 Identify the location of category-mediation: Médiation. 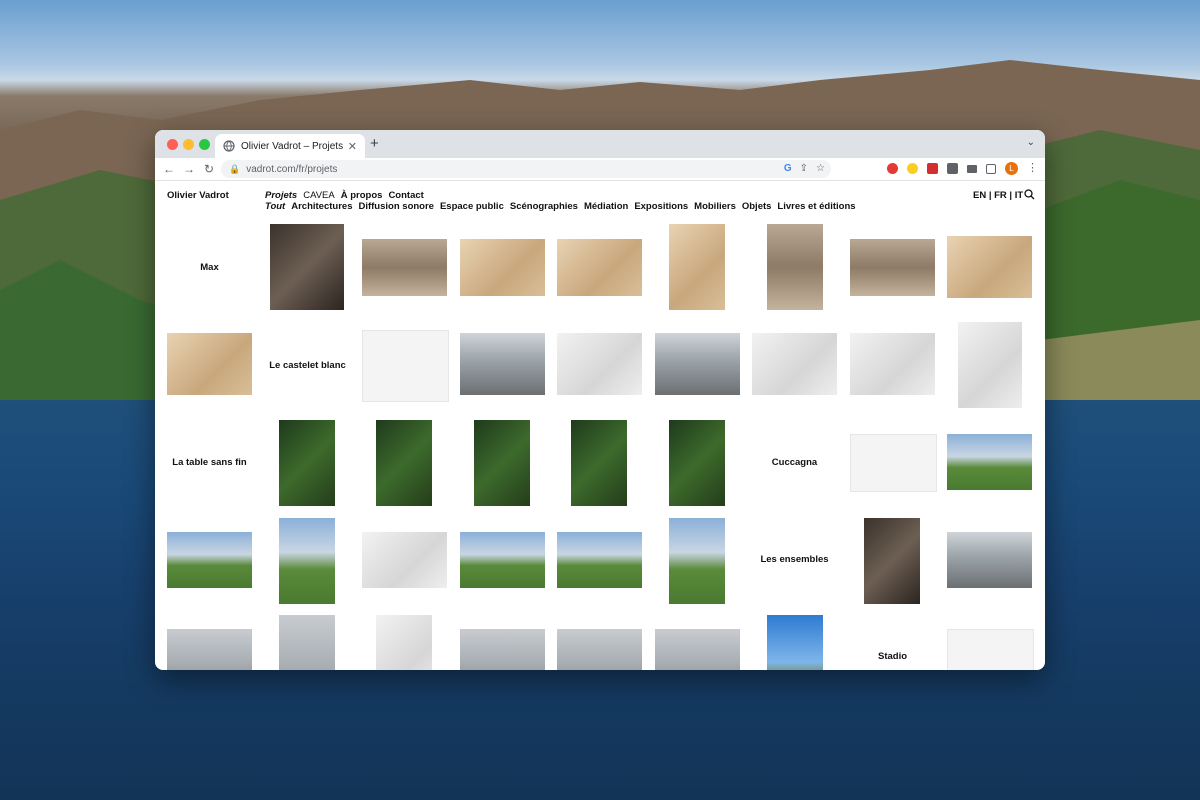
(606, 206).